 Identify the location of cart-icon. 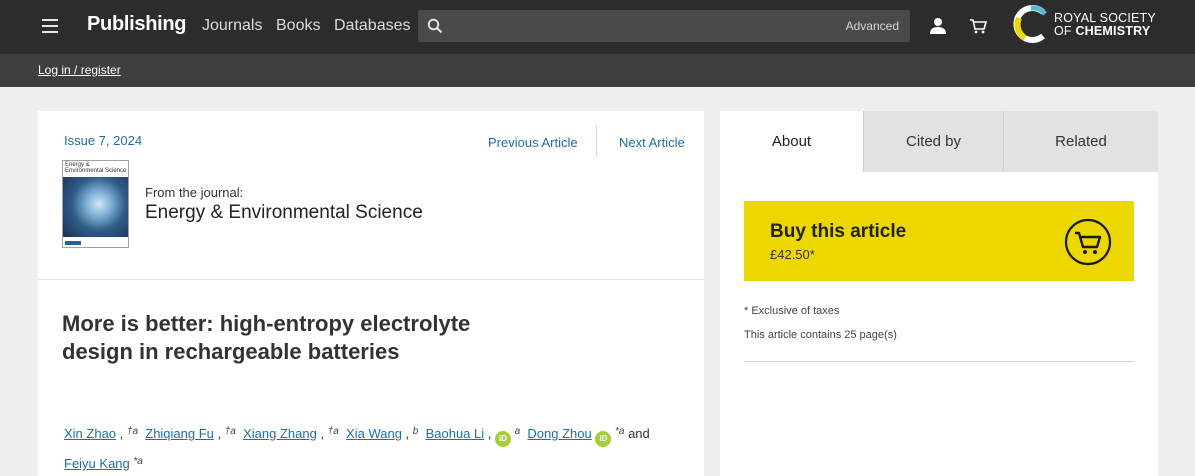
(978, 26).